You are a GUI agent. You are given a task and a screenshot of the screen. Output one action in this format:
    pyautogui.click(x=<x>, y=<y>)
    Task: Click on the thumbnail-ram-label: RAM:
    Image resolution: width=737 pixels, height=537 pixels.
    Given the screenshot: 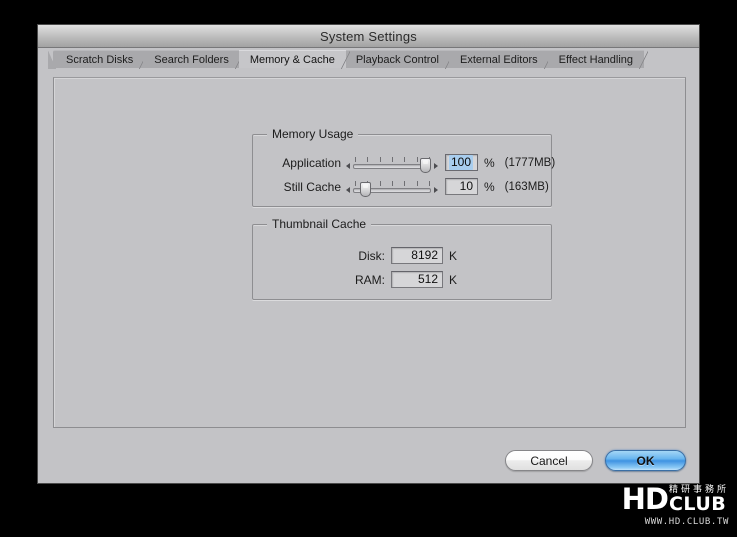 What is the action you would take?
    pyautogui.click(x=370, y=279)
    